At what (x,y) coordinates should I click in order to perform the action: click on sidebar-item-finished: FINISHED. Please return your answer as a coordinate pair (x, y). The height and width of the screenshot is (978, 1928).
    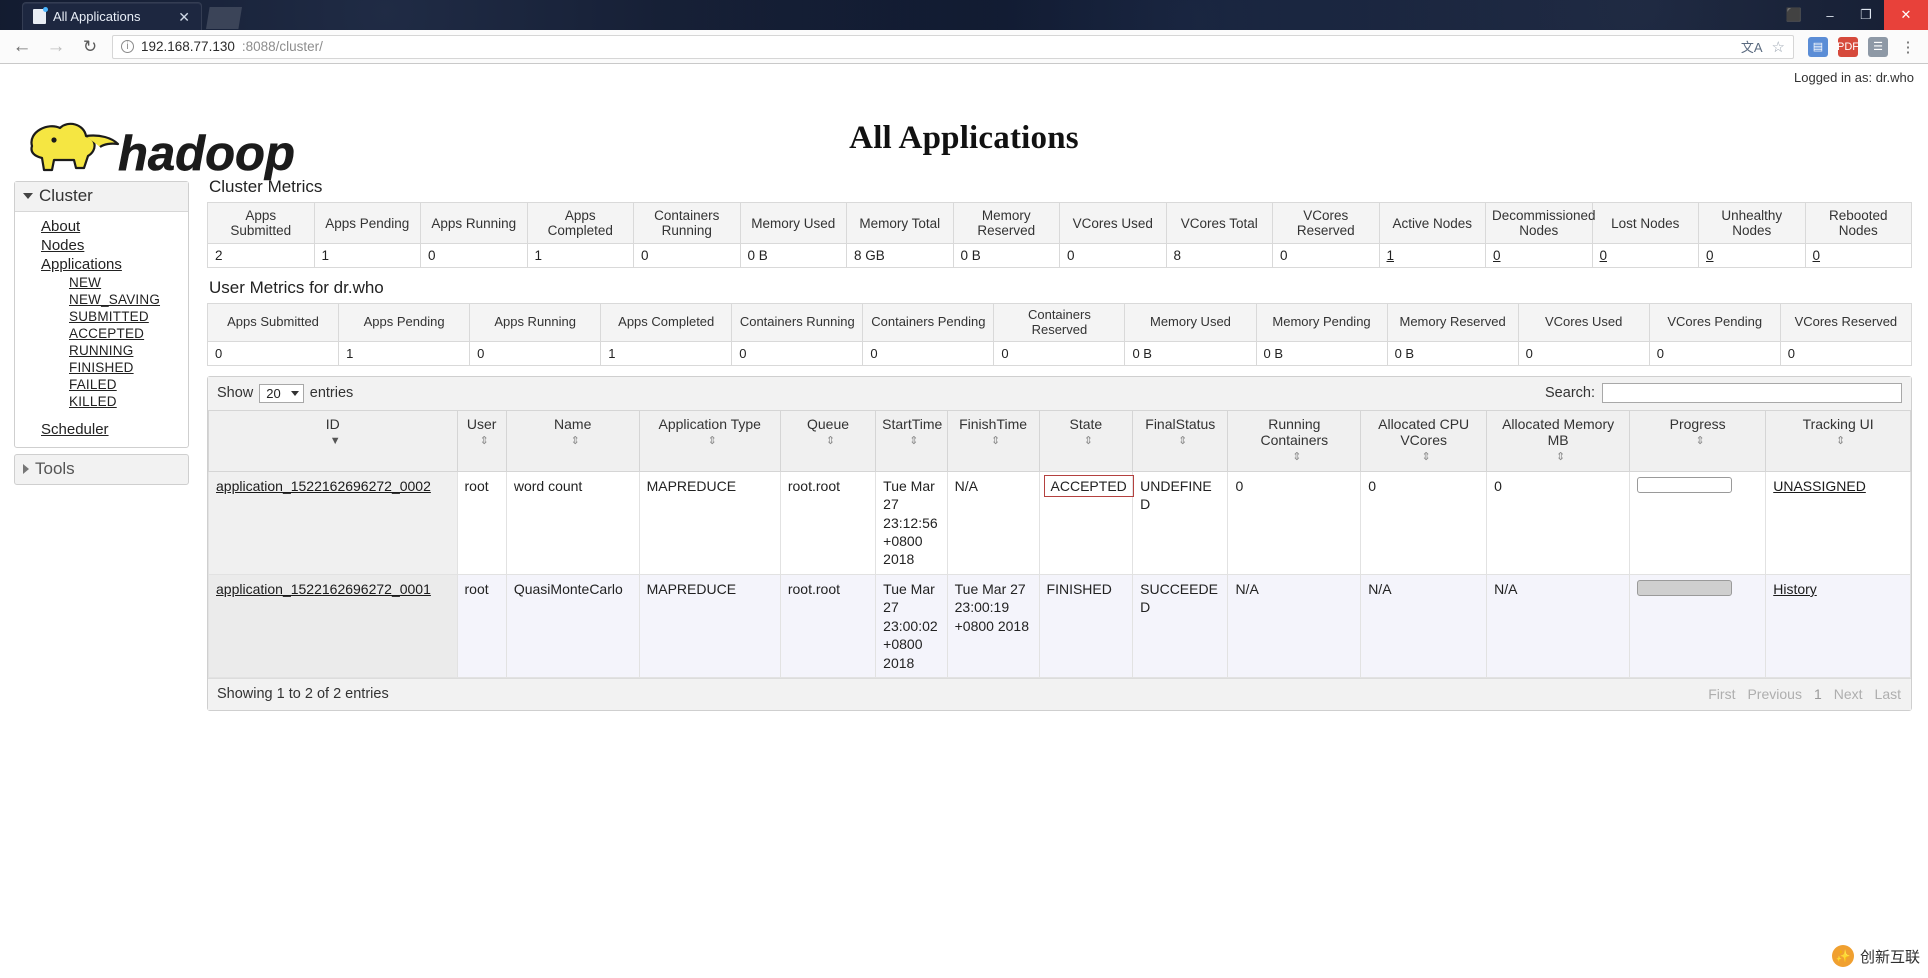
    Looking at the image, I should click on (101, 367).